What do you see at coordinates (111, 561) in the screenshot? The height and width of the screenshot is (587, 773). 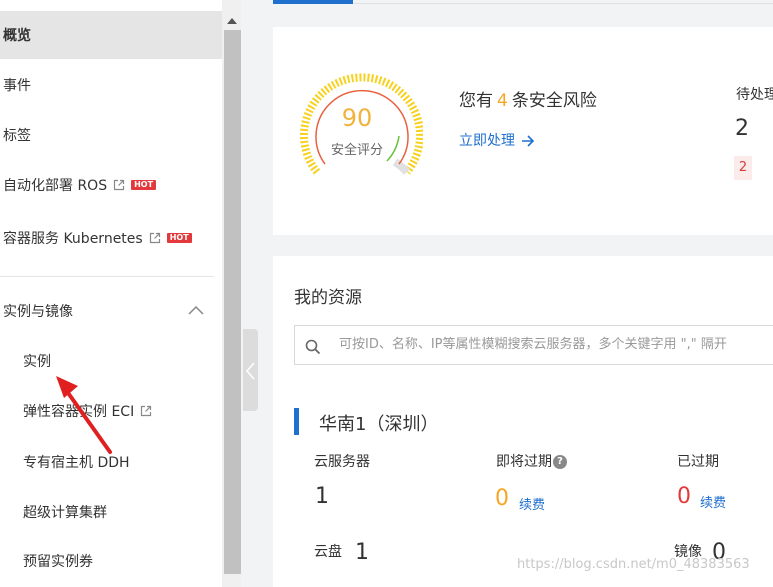 I see `sidebar-item-reserved-instances: 预留实例券` at bounding box center [111, 561].